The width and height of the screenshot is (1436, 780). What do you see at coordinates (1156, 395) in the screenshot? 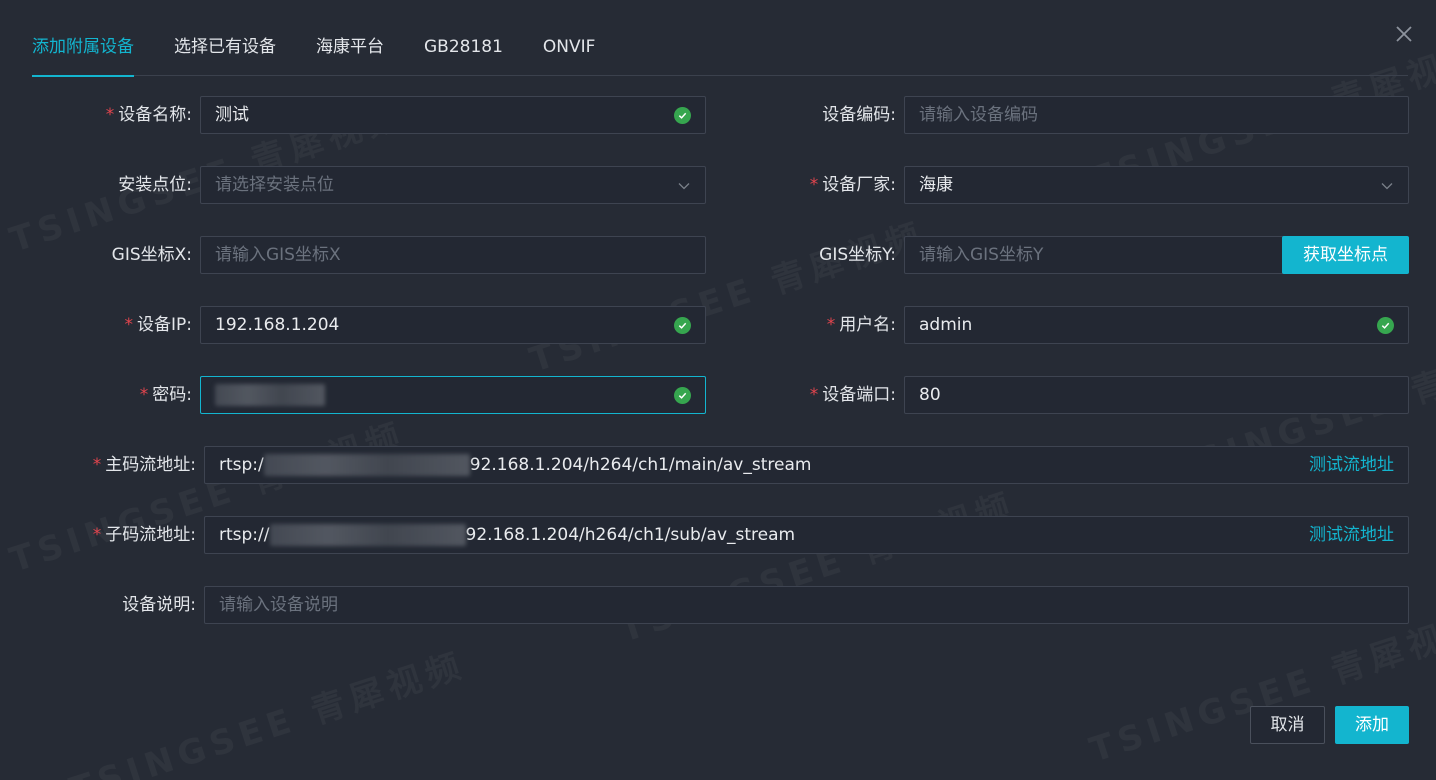
I see `device-port-input: 80` at bounding box center [1156, 395].